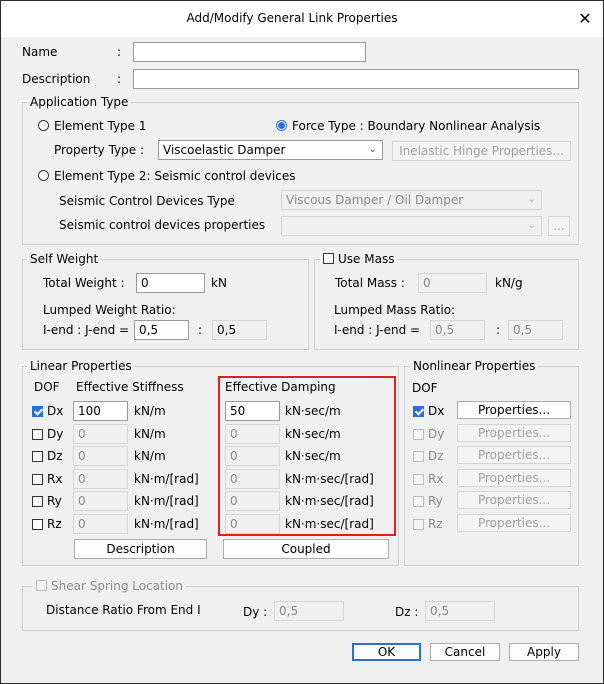  What do you see at coordinates (175, 176) in the screenshot?
I see `element-type-2-label: Element Type 2: Seismic control devices` at bounding box center [175, 176].